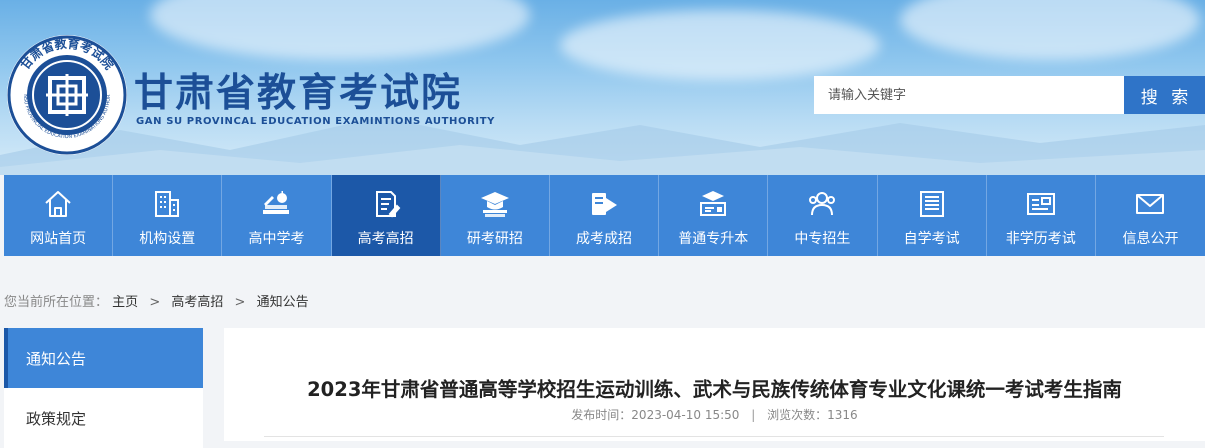 This screenshot has height=448, width=1205. What do you see at coordinates (713, 203) in the screenshot?
I see `teacher-board-icon` at bounding box center [713, 203].